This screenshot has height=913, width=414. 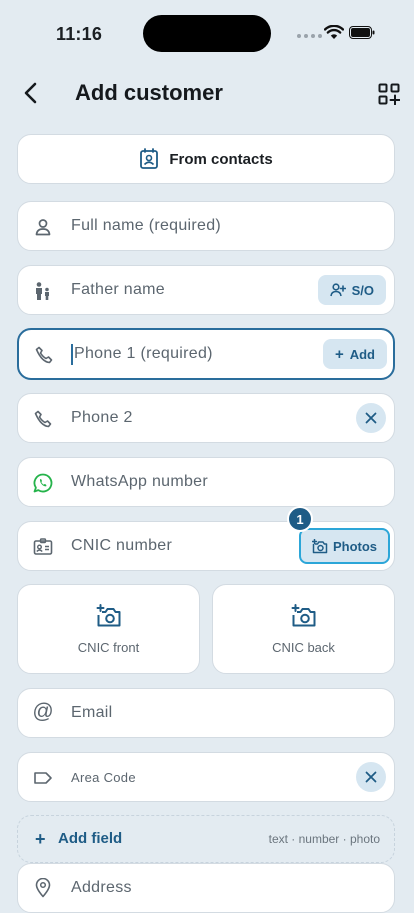 I want to click on page-title: Add customer, so click(x=149, y=92).